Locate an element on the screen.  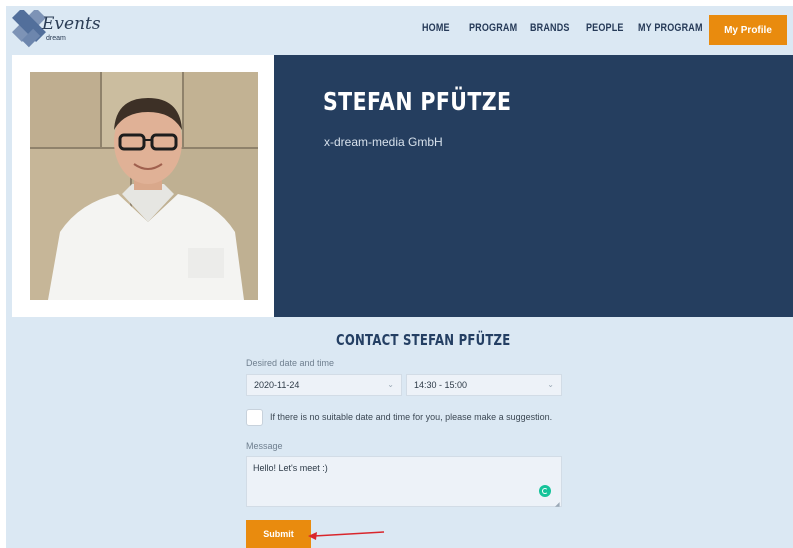
nav-people: PEOPLE is located at coordinates (605, 28).